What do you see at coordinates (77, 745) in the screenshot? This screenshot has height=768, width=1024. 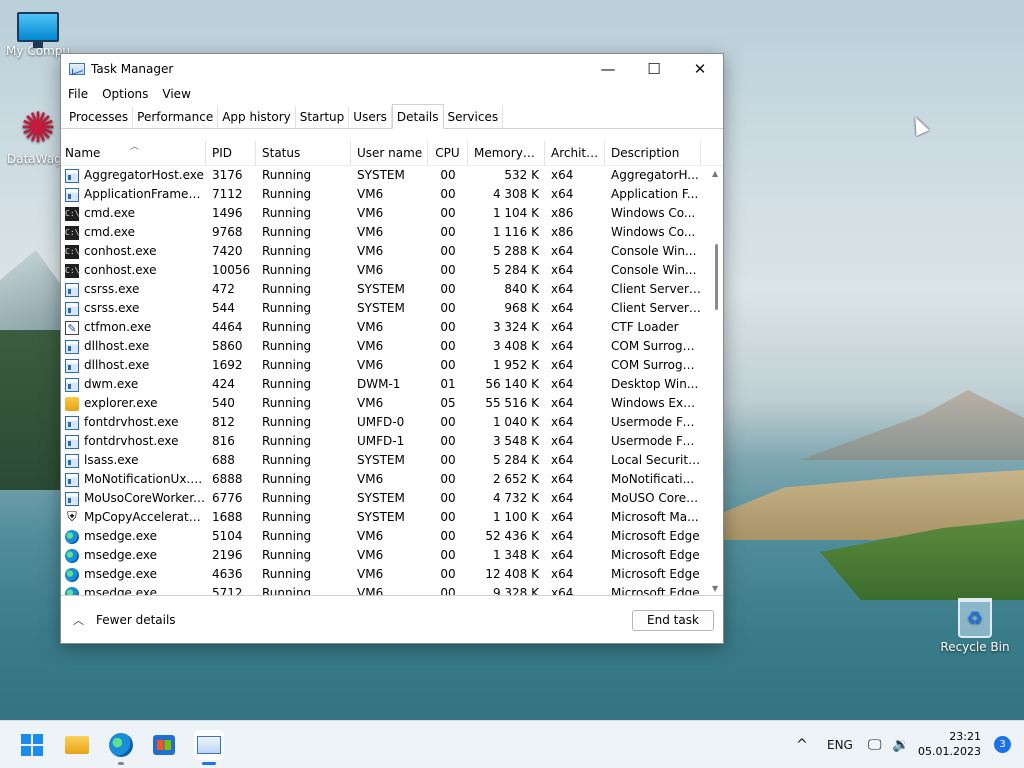 I see `taskbar-file-explorer` at bounding box center [77, 745].